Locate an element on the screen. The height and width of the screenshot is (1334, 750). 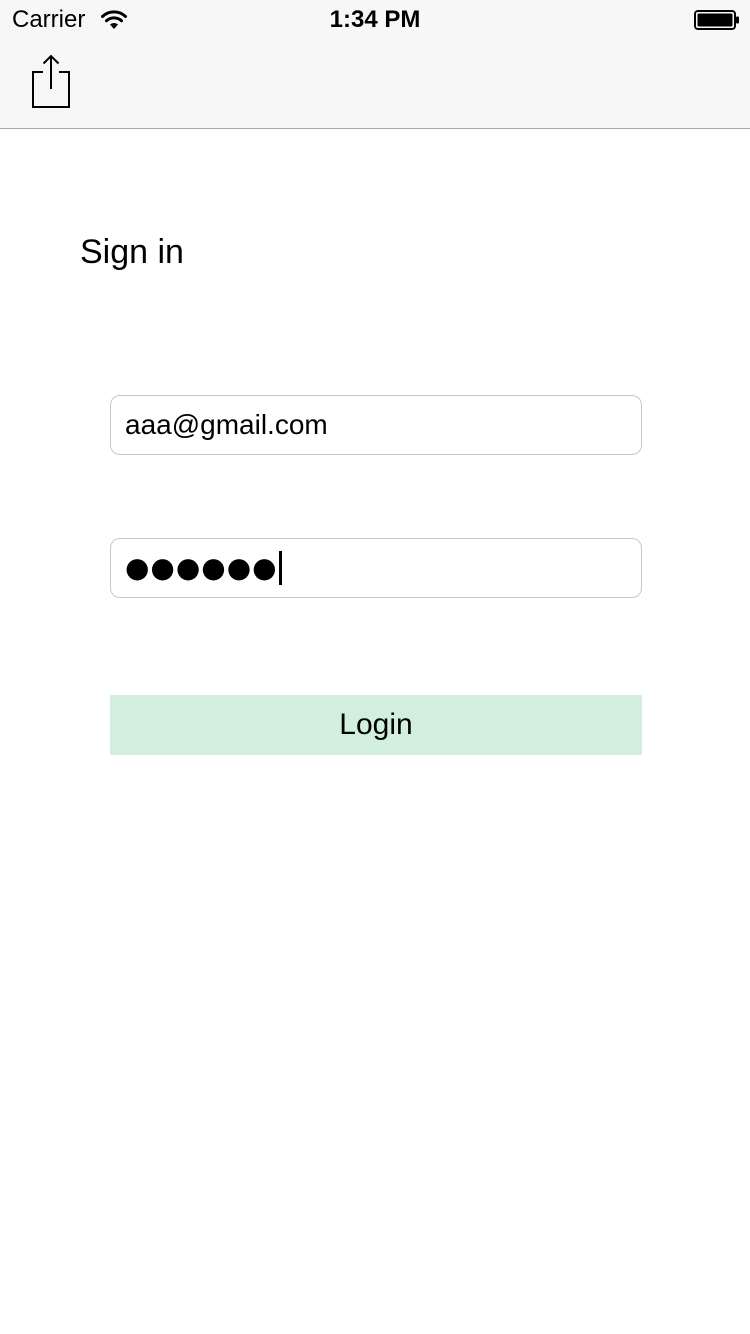
password-value: ●●●●●● is located at coordinates (201, 567).